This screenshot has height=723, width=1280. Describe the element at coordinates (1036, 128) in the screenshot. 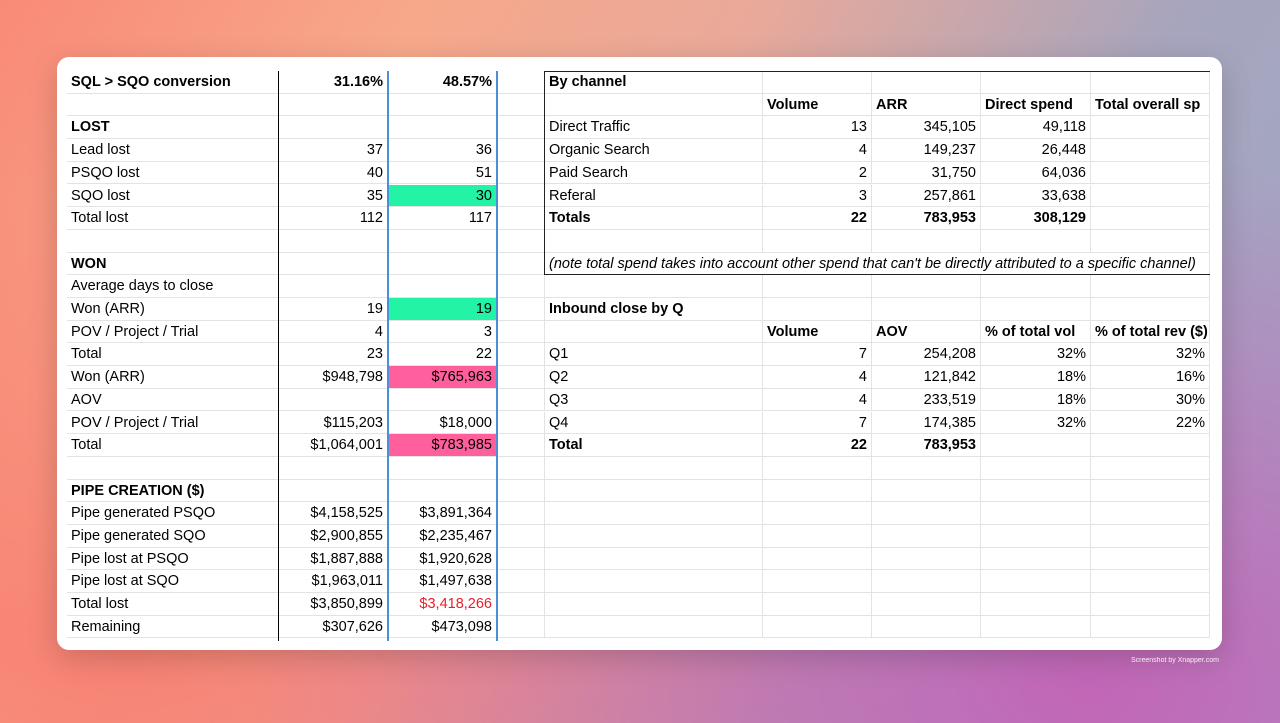

I see `channel-table-cell: 49,118` at that location.